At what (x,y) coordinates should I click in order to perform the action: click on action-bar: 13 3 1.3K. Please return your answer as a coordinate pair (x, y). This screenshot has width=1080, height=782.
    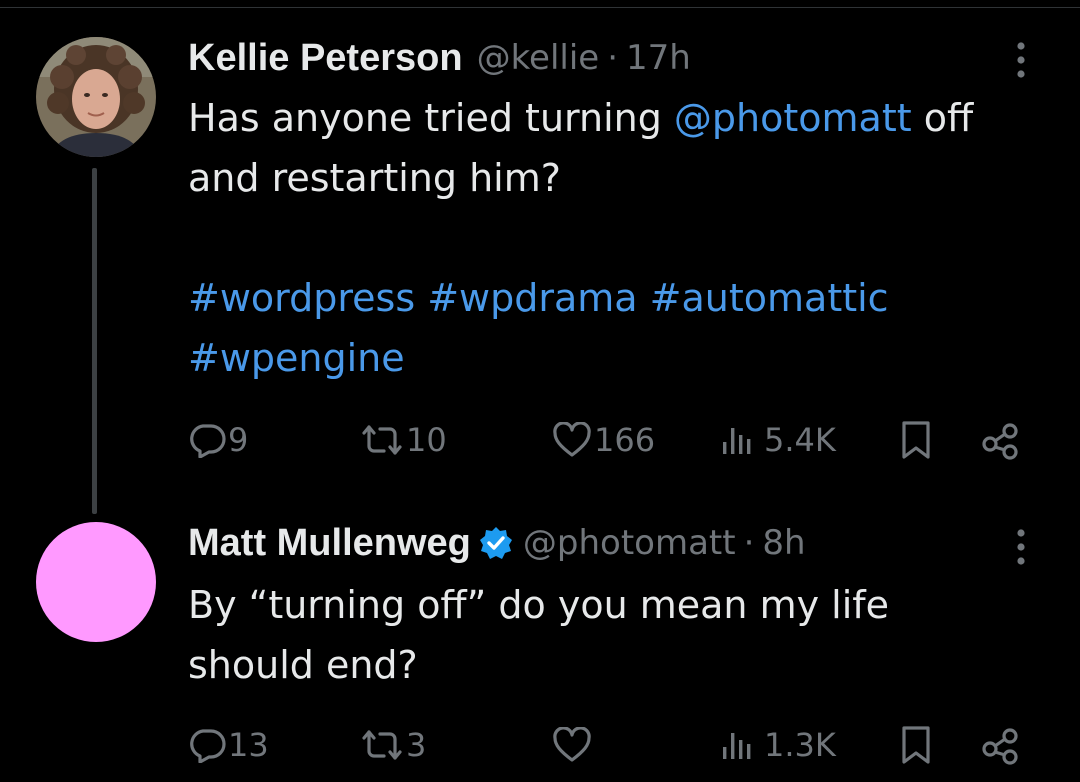
    Looking at the image, I should click on (608, 745).